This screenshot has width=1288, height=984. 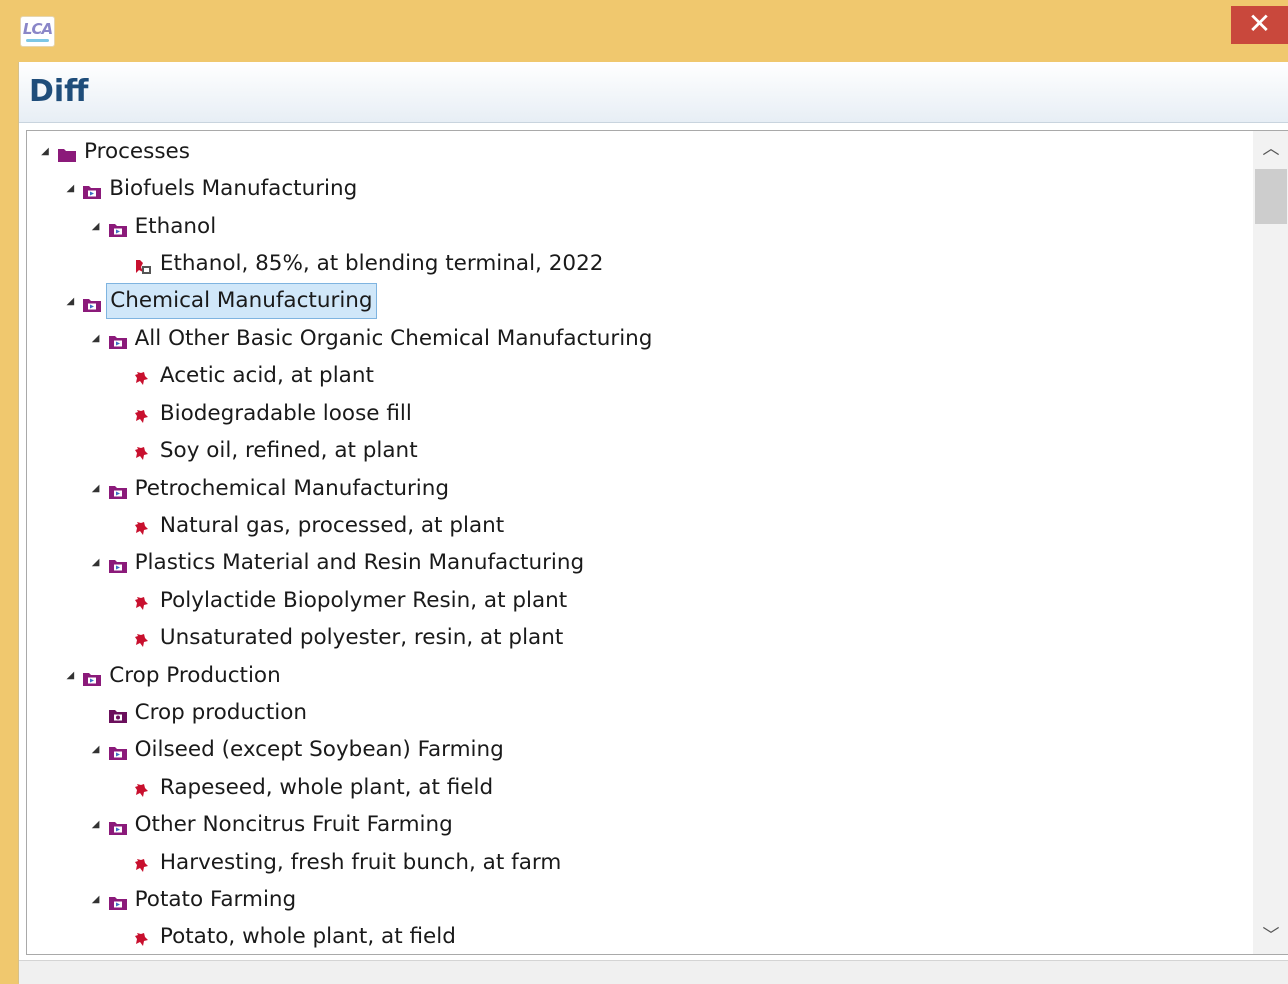 What do you see at coordinates (363, 601) in the screenshot?
I see `tree-item-label: Polylactide Biopolymer Resin, at plant` at bounding box center [363, 601].